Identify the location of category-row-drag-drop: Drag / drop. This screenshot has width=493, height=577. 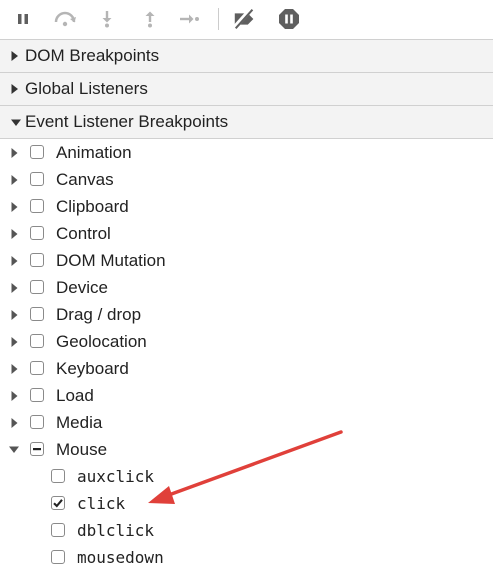
(246, 314).